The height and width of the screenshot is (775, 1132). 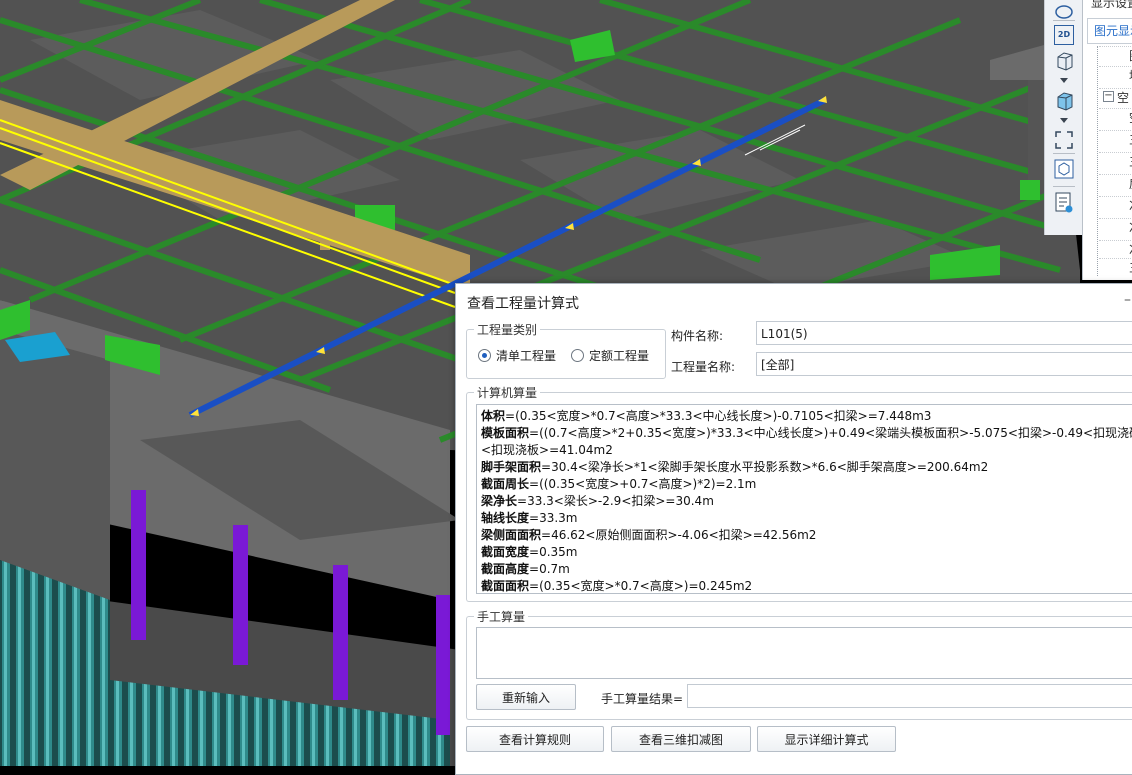 I want to click on component-name-label: 构件名称:, so click(x=697, y=336).